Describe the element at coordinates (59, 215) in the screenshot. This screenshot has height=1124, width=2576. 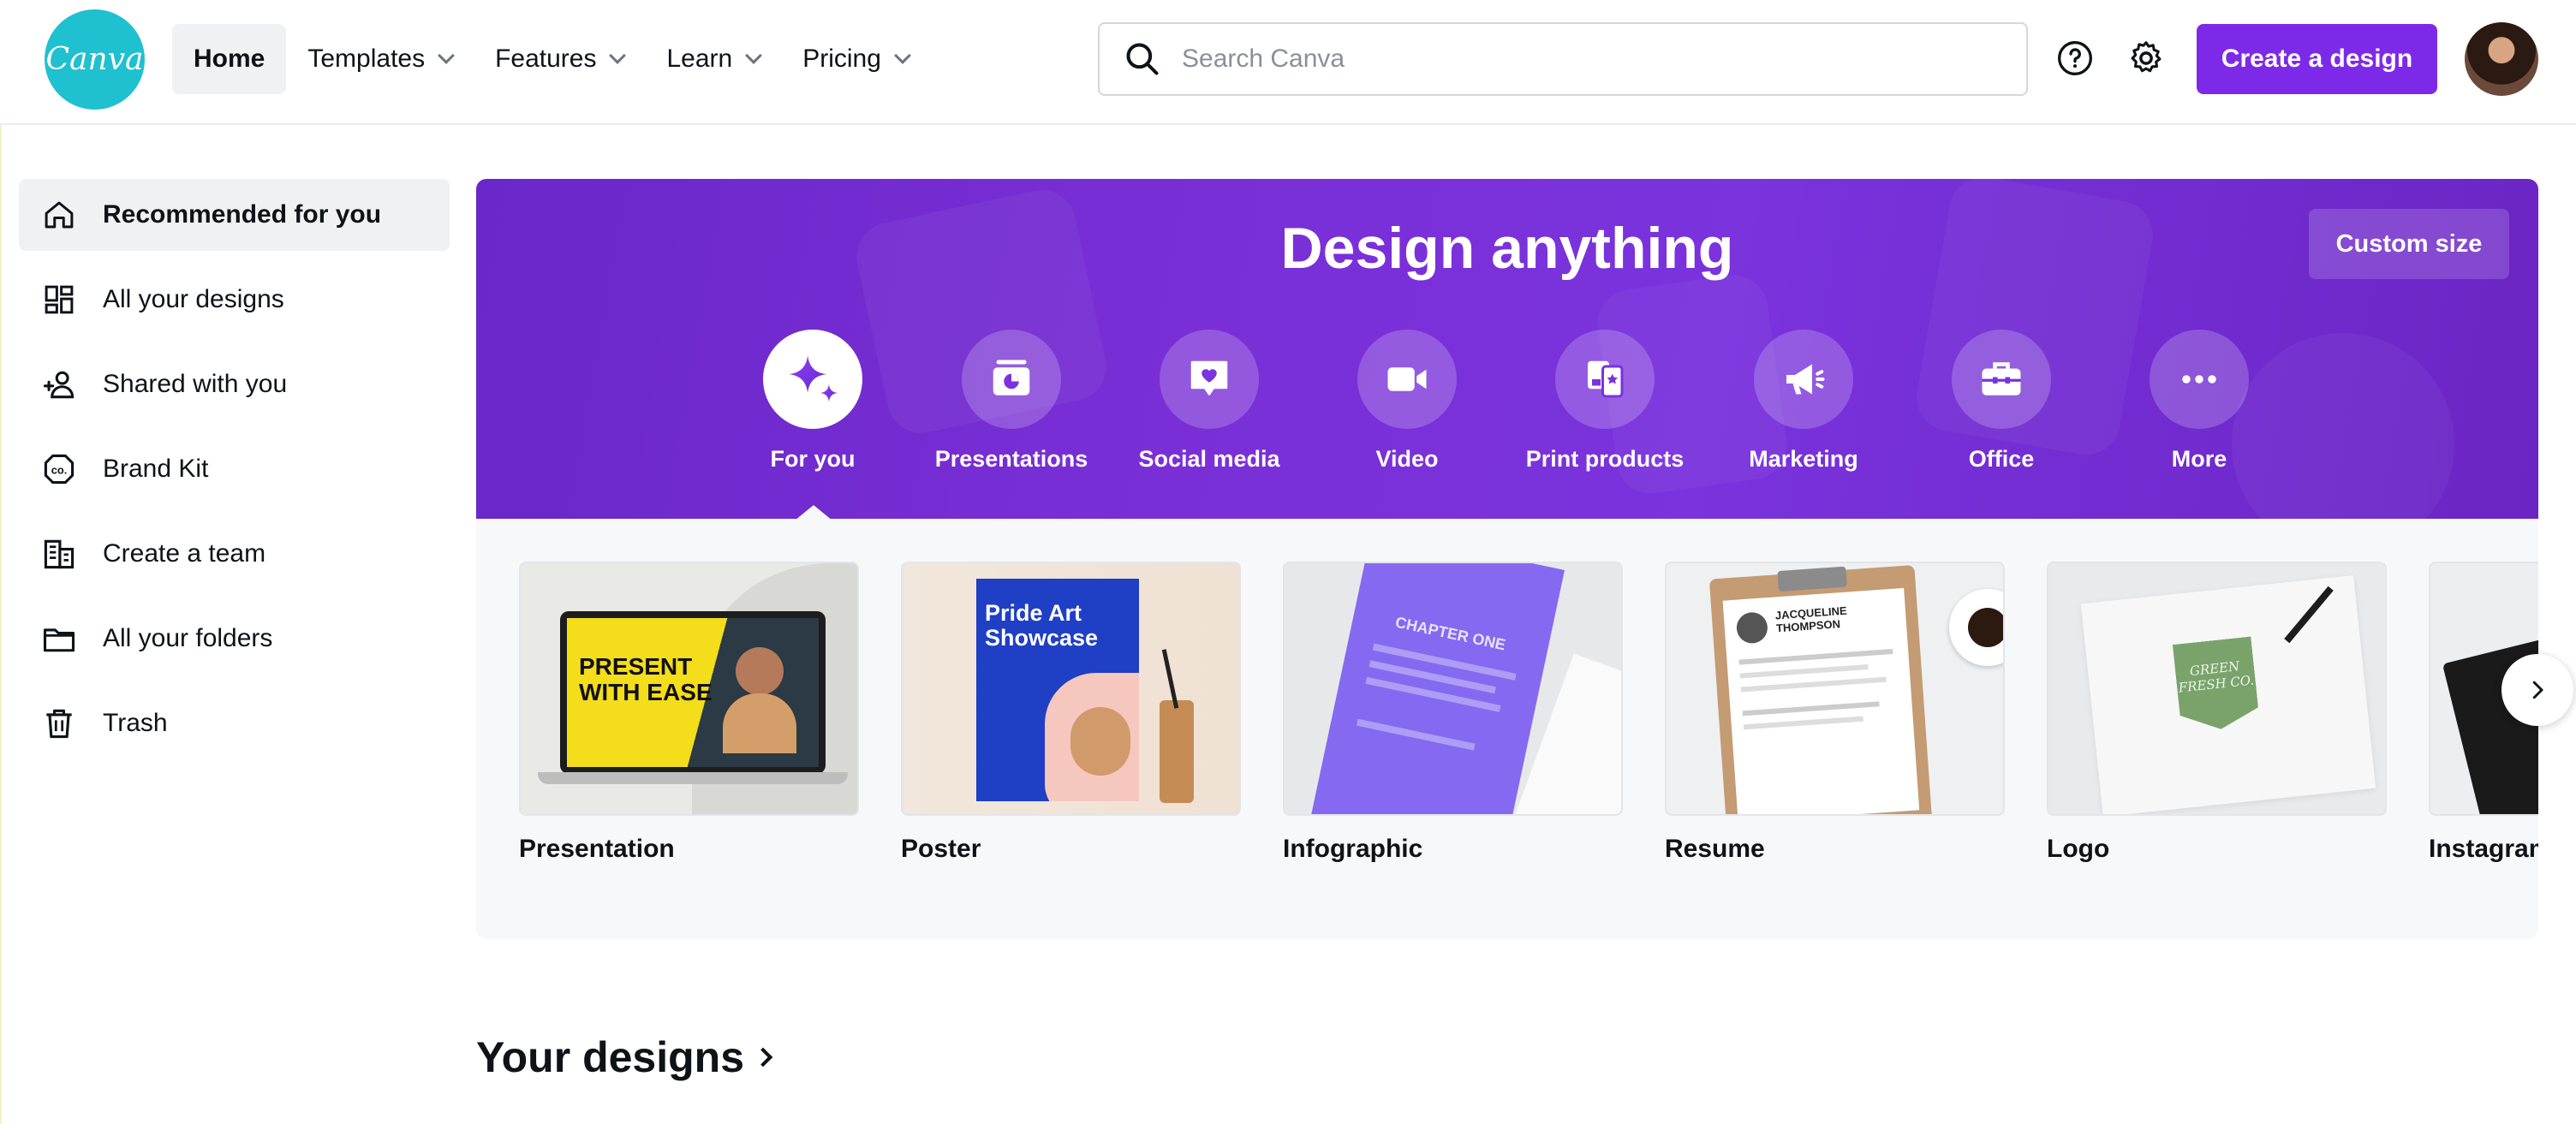
I see `home-icon` at that location.